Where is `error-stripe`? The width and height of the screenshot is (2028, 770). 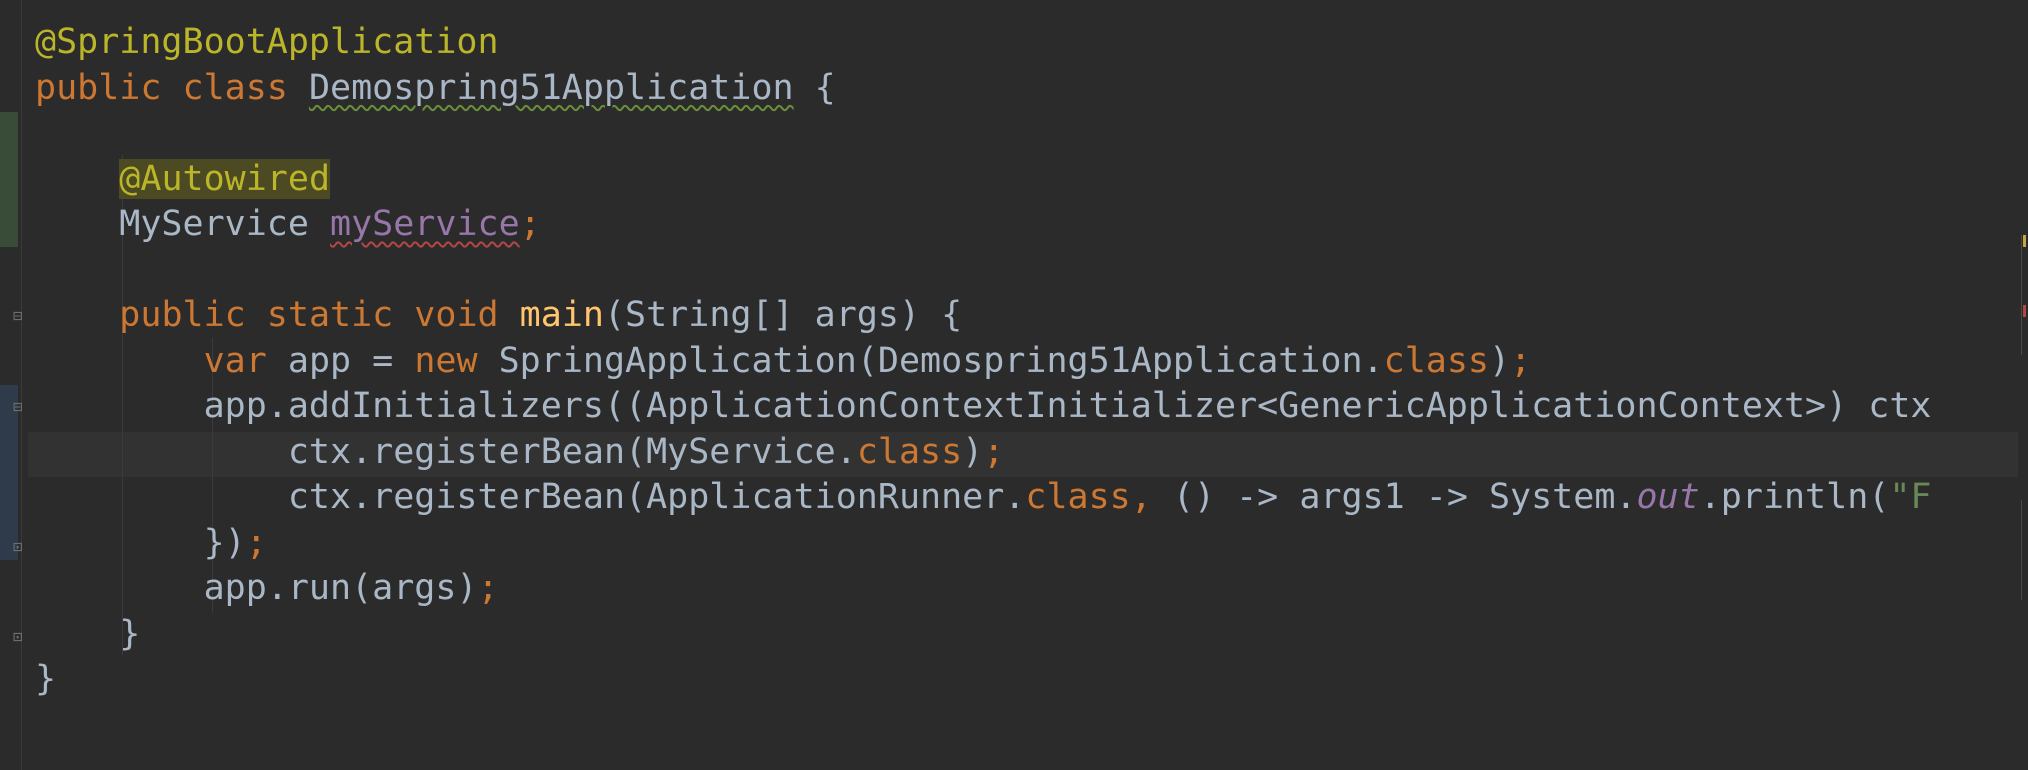
error-stripe is located at coordinates (2023, 385).